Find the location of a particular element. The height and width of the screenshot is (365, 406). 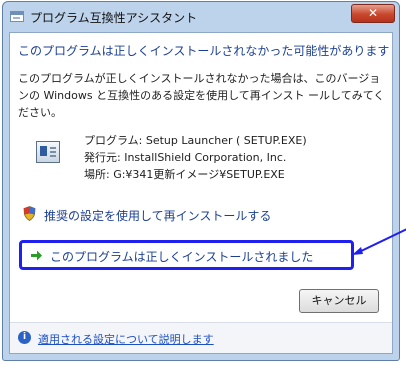

window-title: プログラム互換性アシスタント is located at coordinates (114, 18).